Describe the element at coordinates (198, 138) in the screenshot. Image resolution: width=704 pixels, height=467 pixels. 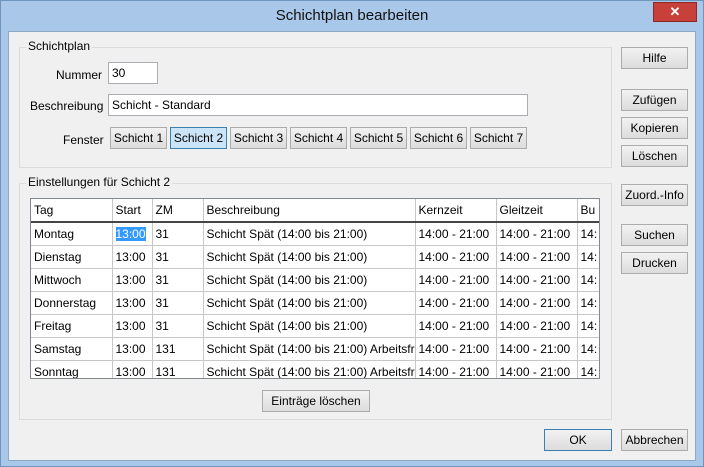
I see `tab-schicht-2: Schicht 2` at that location.